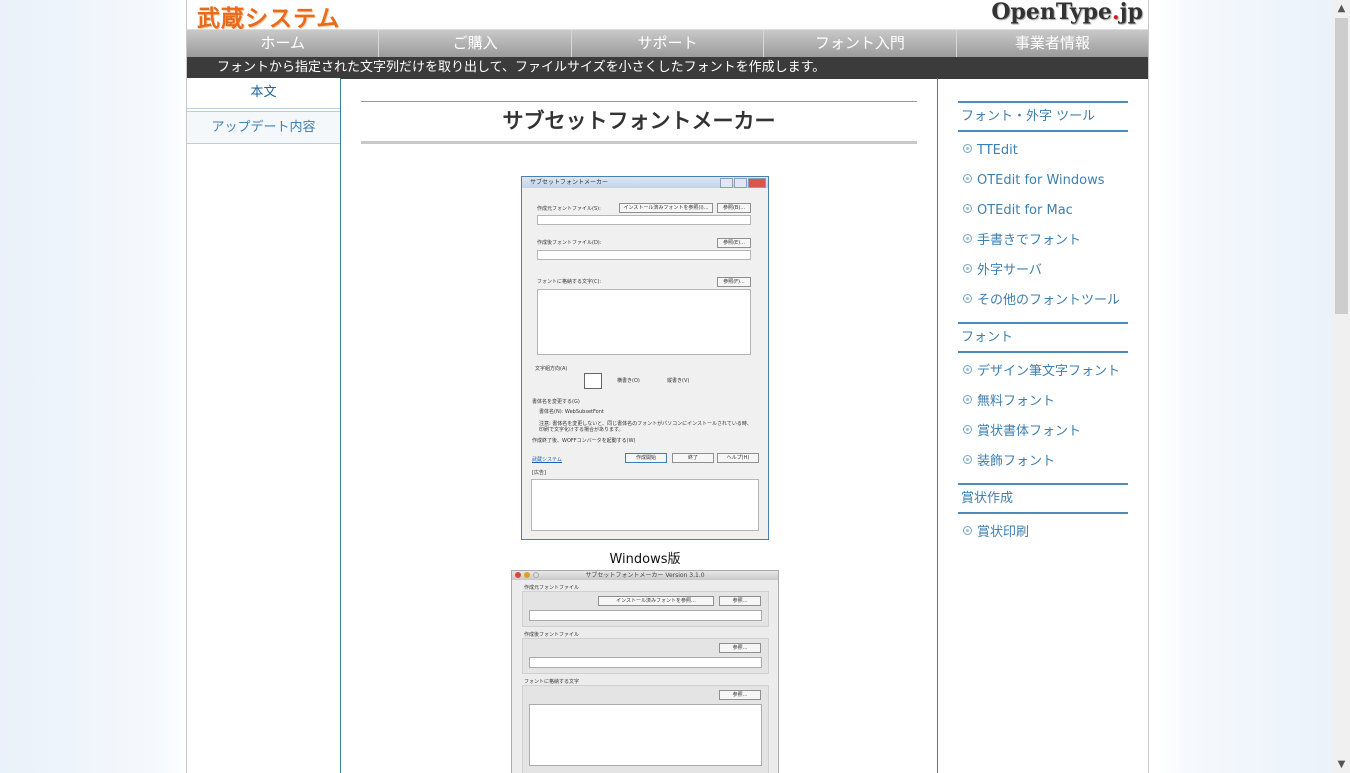  Describe the element at coordinates (518, 575) in the screenshot. I see `mac-close-icon` at that location.